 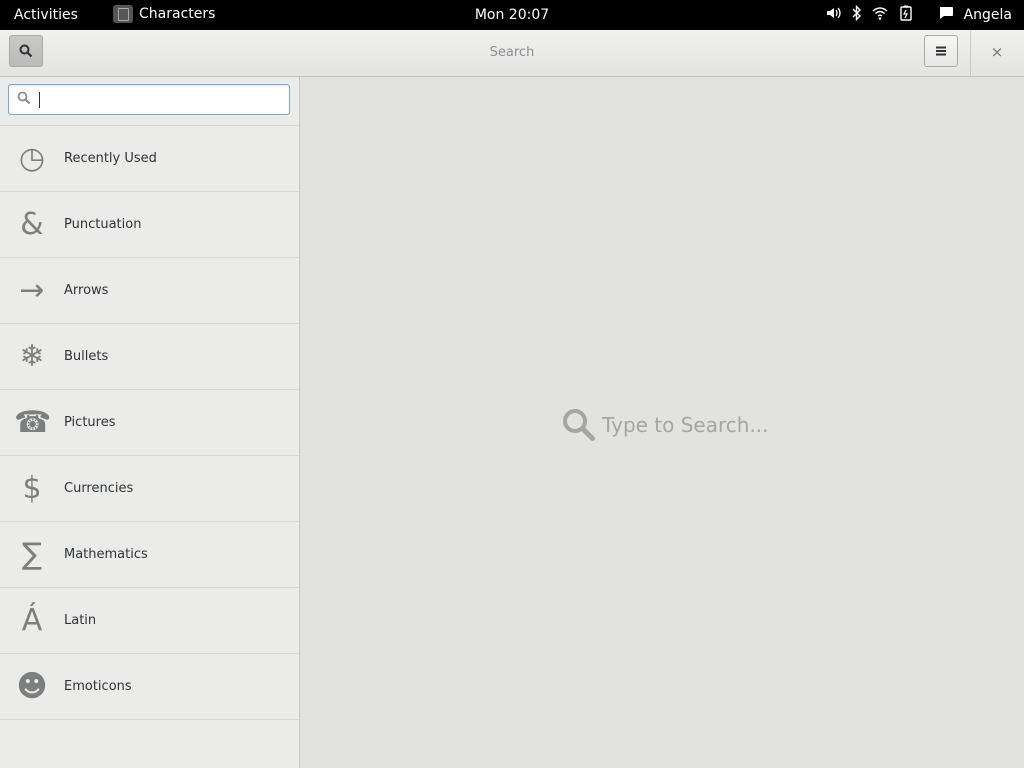 I want to click on clock-icon: ◷, so click(x=32, y=158).